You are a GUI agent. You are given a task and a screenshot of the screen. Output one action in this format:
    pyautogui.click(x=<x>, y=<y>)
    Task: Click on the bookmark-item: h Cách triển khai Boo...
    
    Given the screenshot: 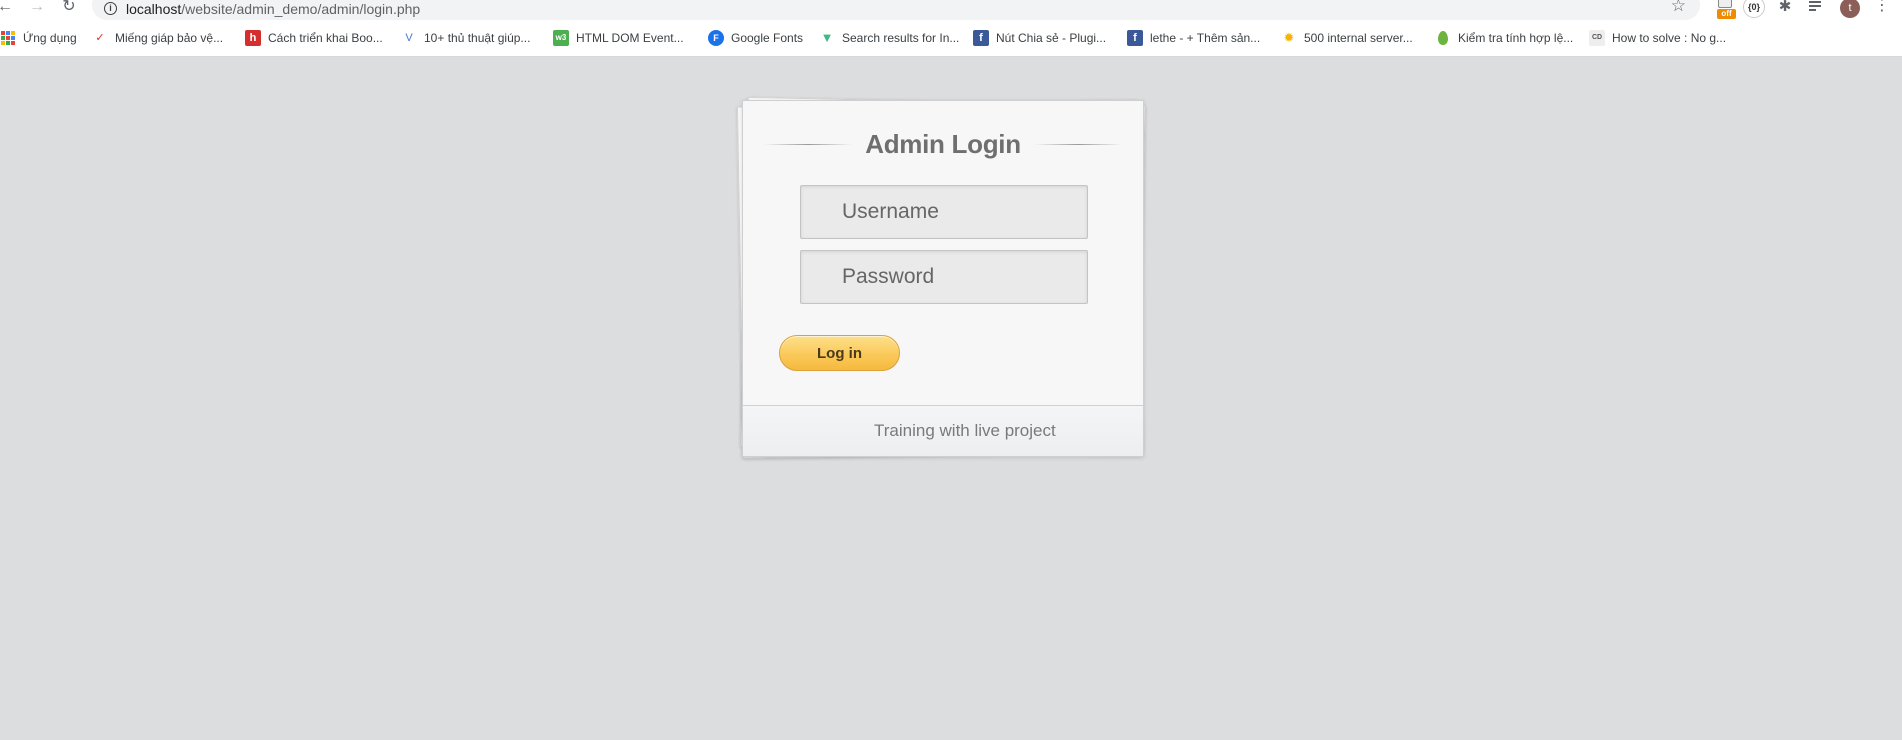 What is the action you would take?
    pyautogui.click(x=314, y=38)
    